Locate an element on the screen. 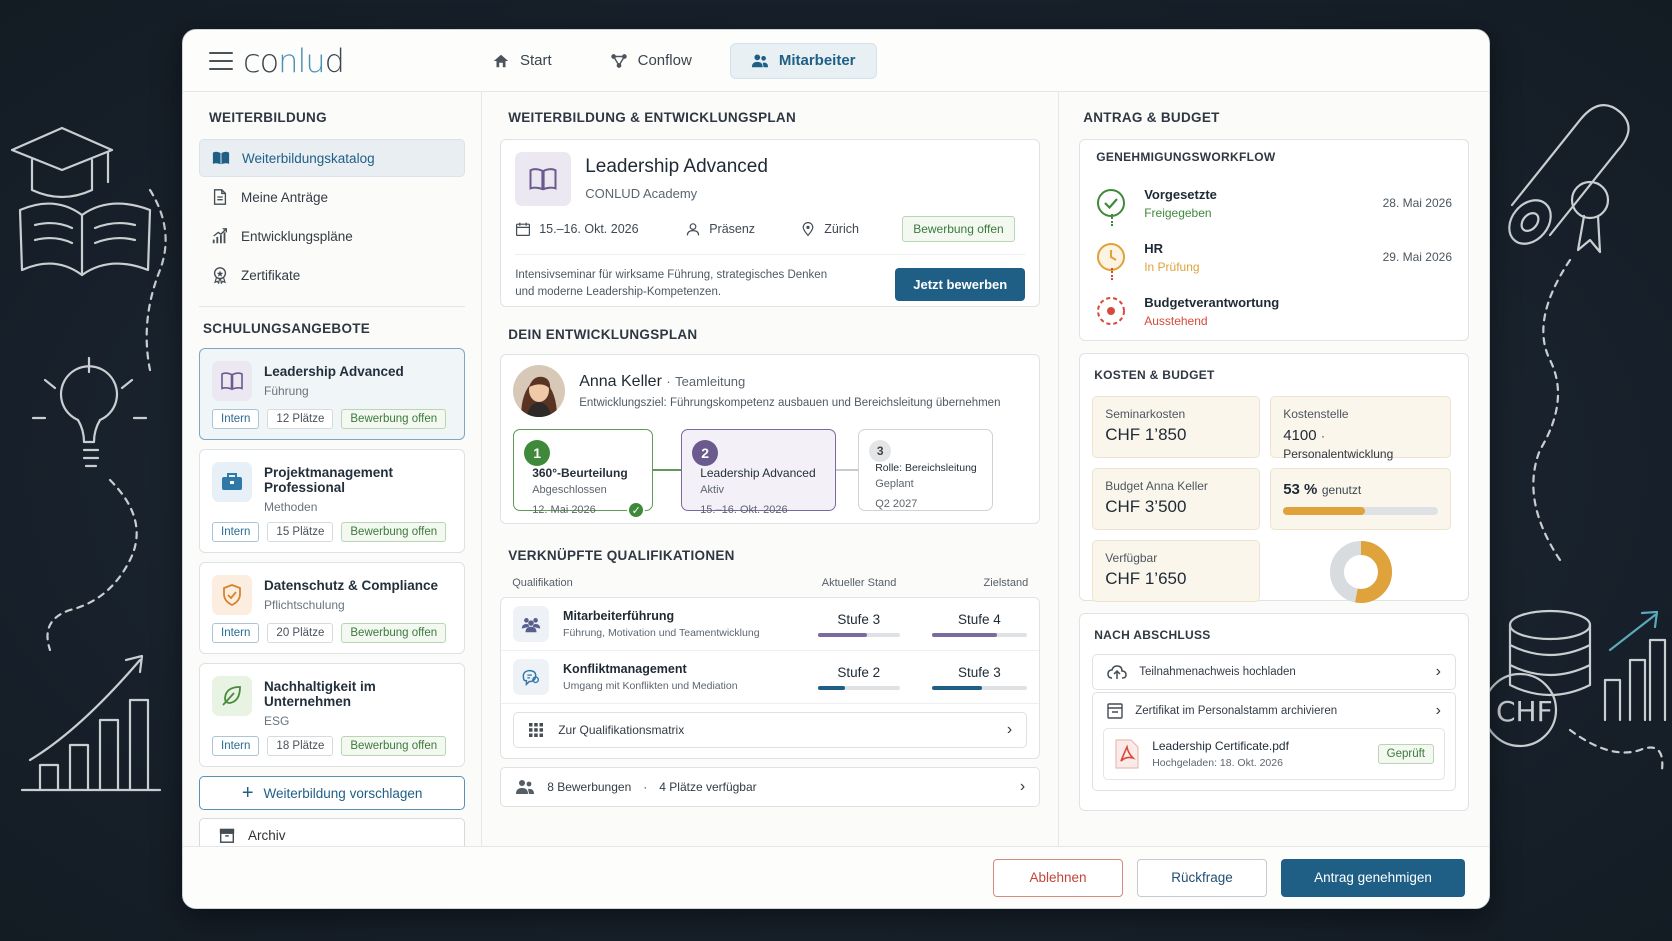 This screenshot has height=941, width=1672. main-nav: Start Conflow Mitarbeiter is located at coordinates (674, 60).